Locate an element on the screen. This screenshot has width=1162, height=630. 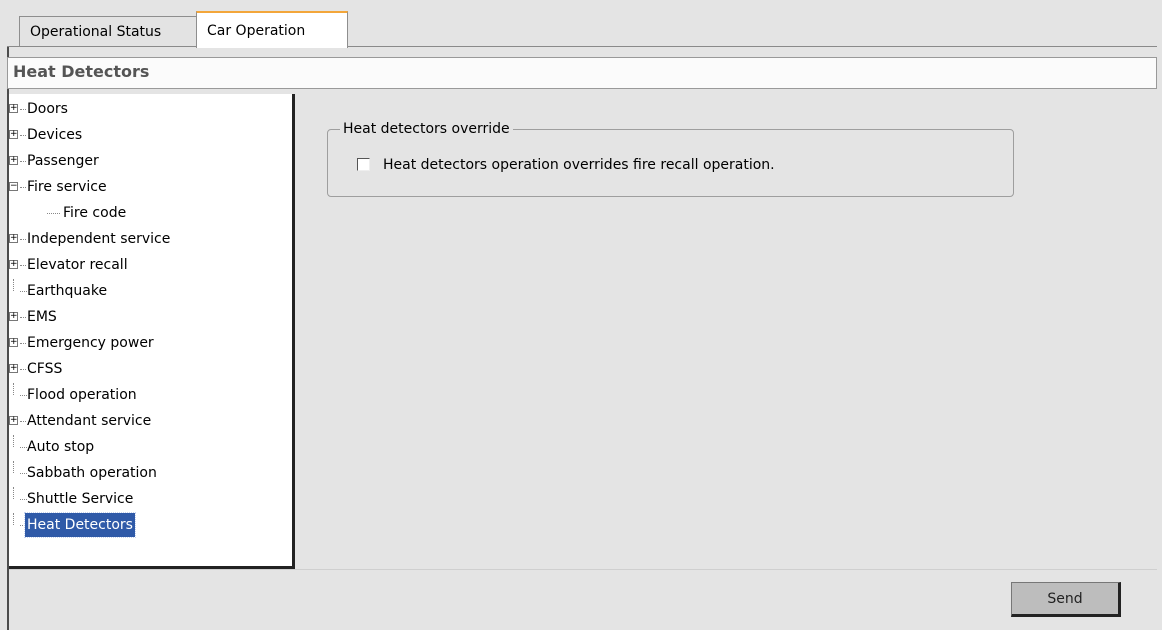
footer-divider is located at coordinates (583, 569).